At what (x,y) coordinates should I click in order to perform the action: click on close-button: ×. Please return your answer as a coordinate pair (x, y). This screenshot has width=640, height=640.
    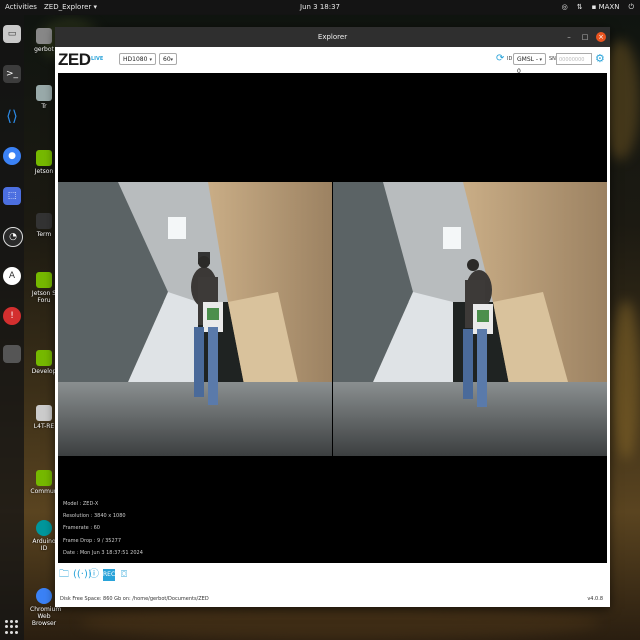
    Looking at the image, I should click on (601, 37).